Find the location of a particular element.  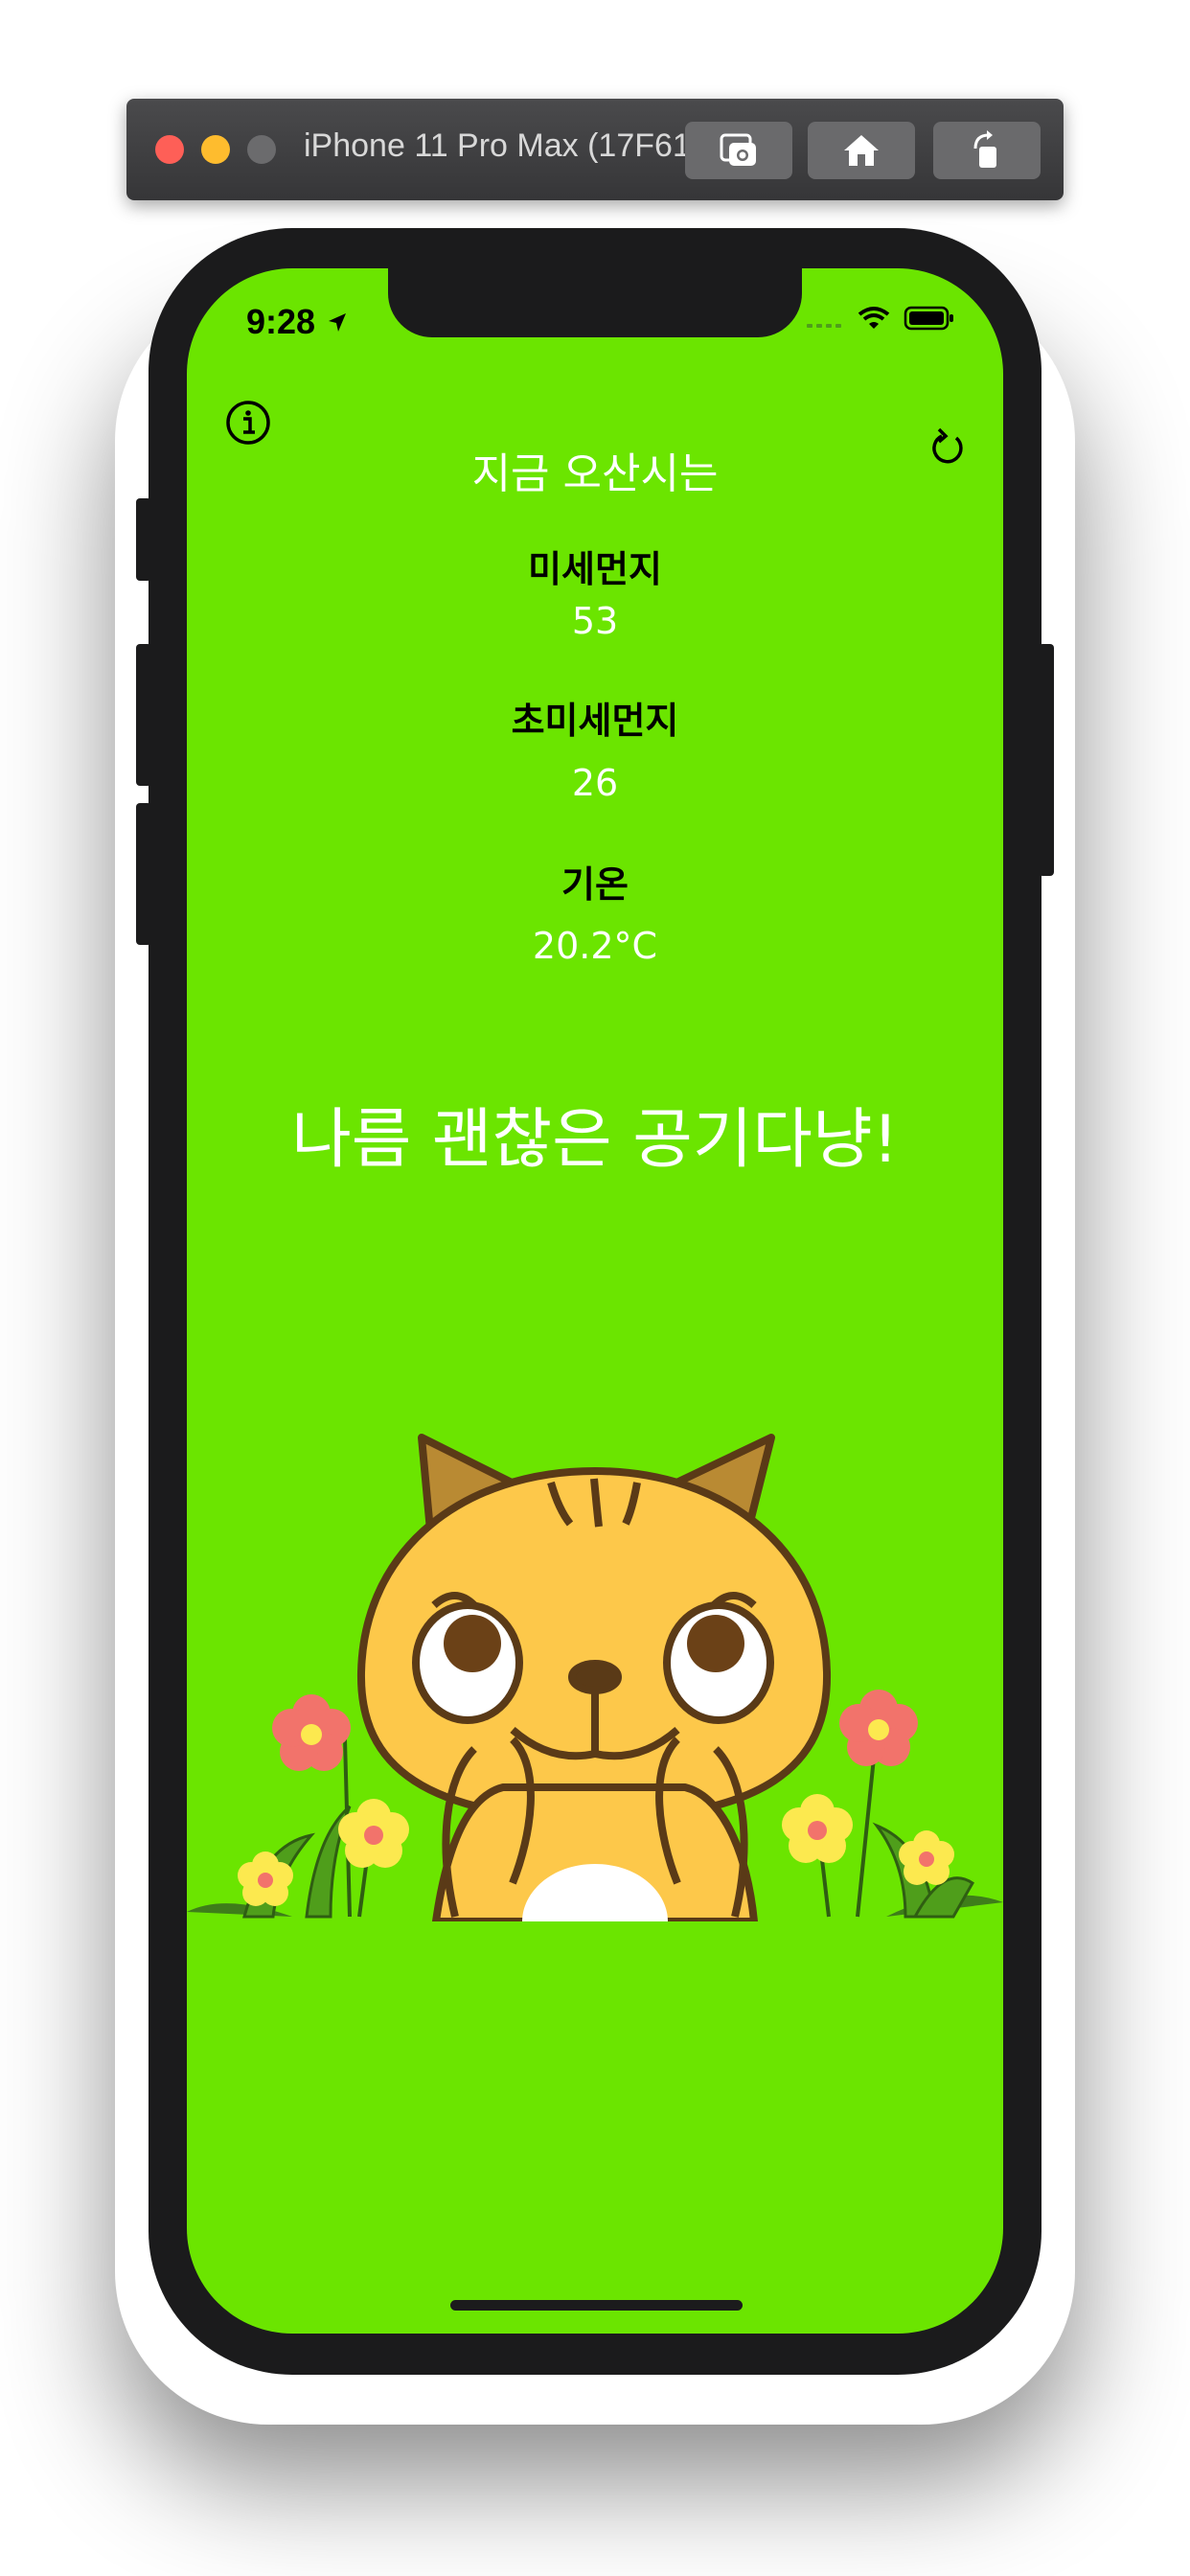

pm10-label: 미세먼지 is located at coordinates (595, 569).